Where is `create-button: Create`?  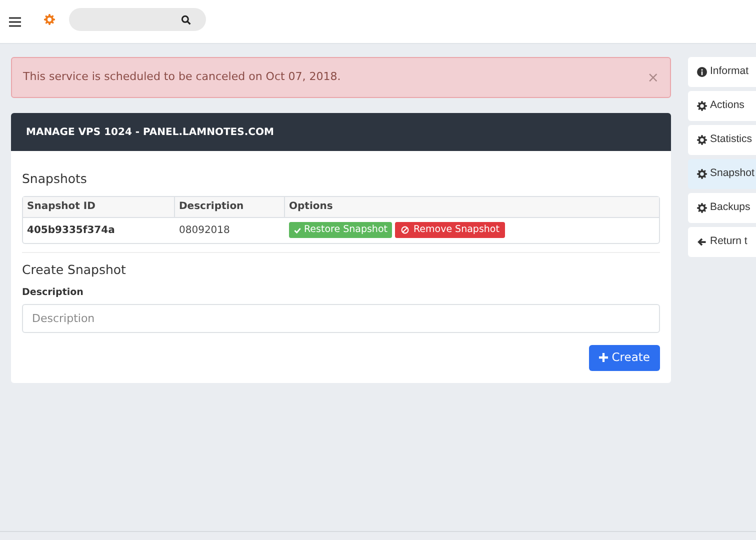
create-button: Create is located at coordinates (624, 357).